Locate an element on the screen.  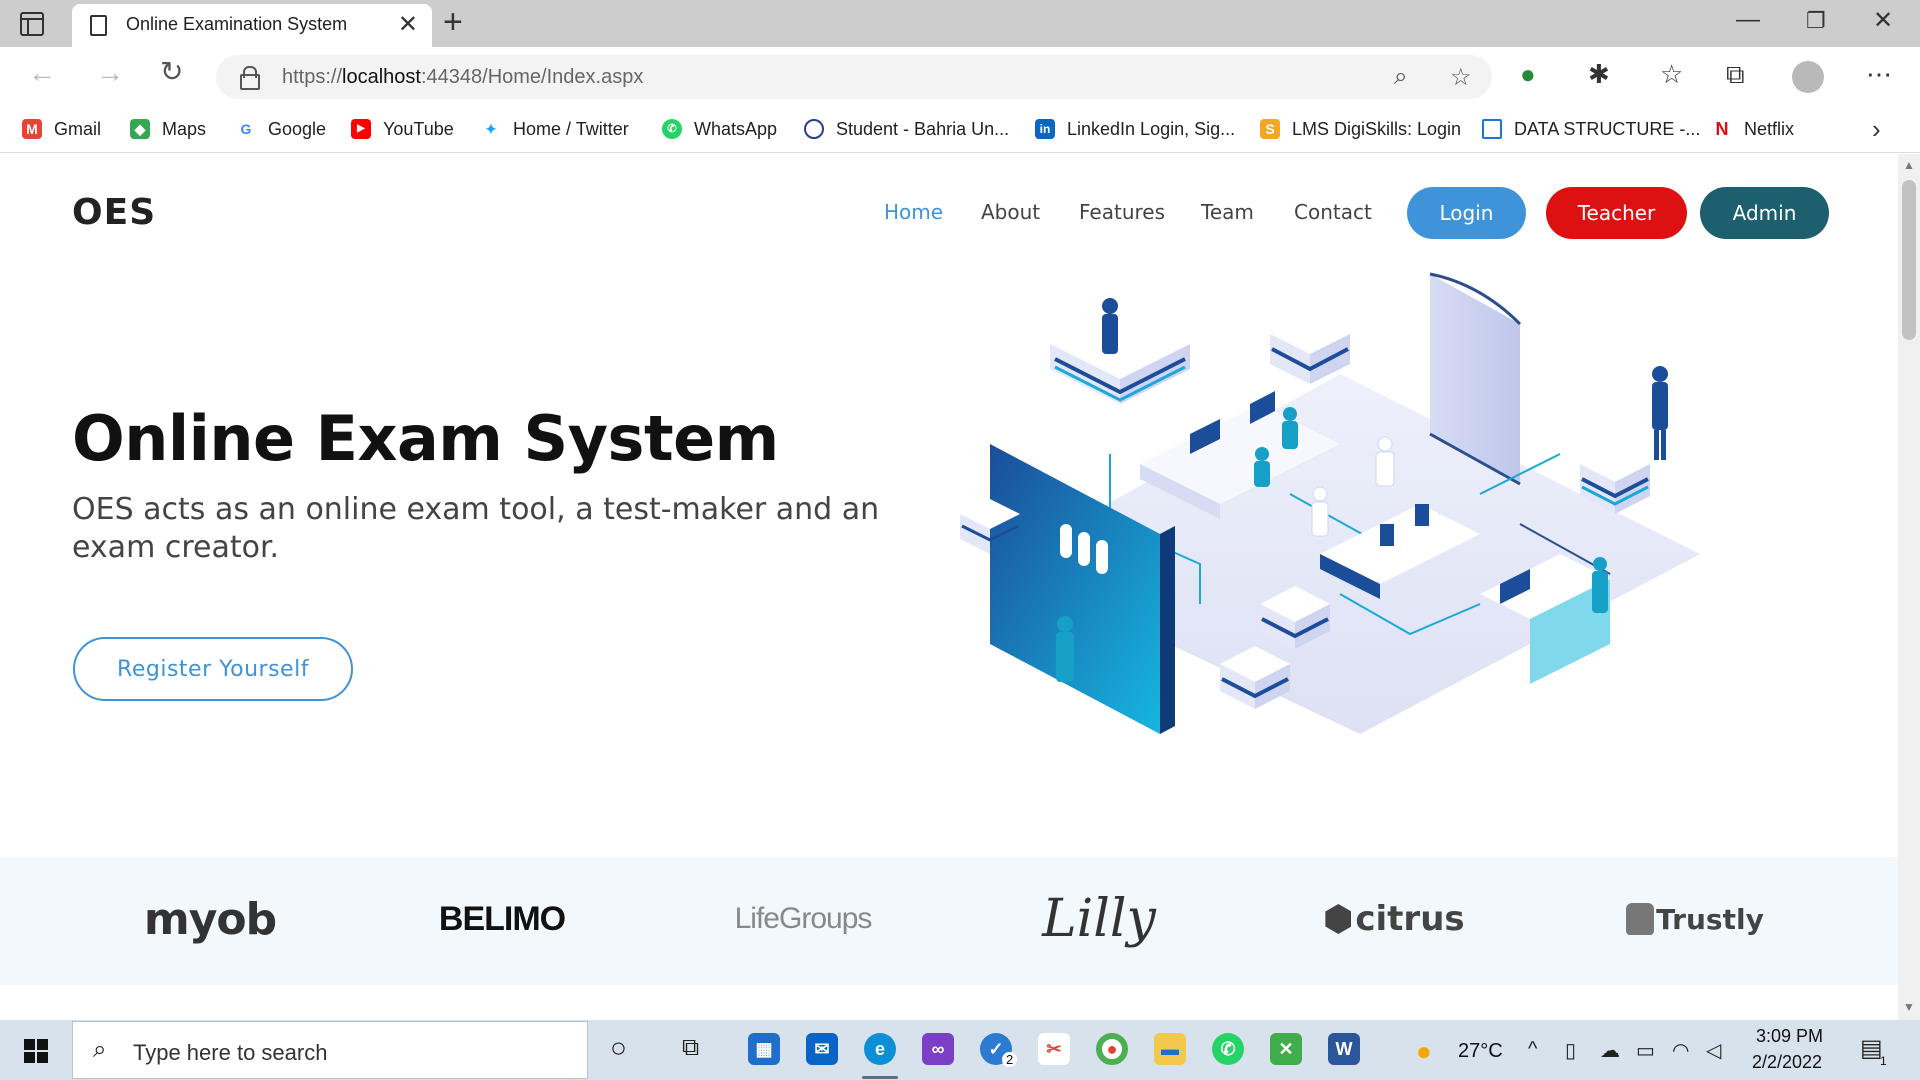
browser-tab-bar: Online Examination System ✕ + — ❐ ✕ is located at coordinates (960, 23).